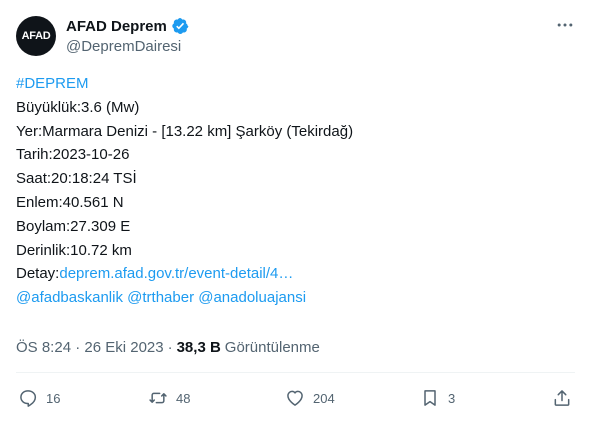 This screenshot has height=429, width=591. I want to click on retweet-button: 48, so click(169, 398).